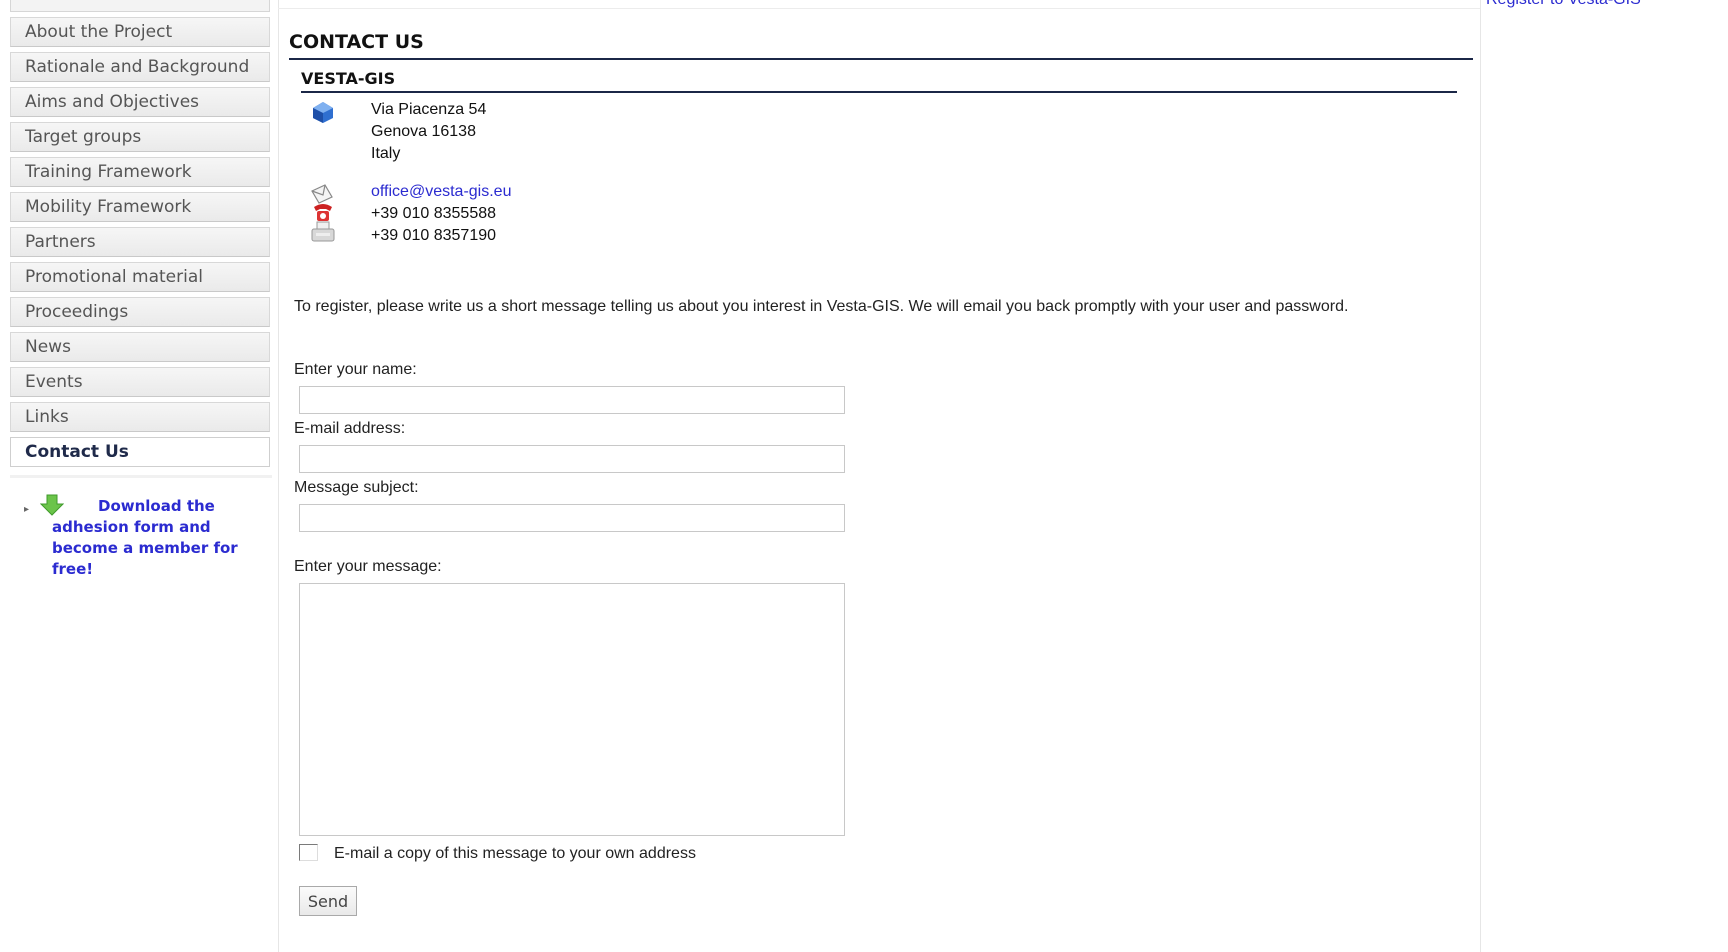 The width and height of the screenshot is (1728, 952). I want to click on message-textarea, so click(572, 709).